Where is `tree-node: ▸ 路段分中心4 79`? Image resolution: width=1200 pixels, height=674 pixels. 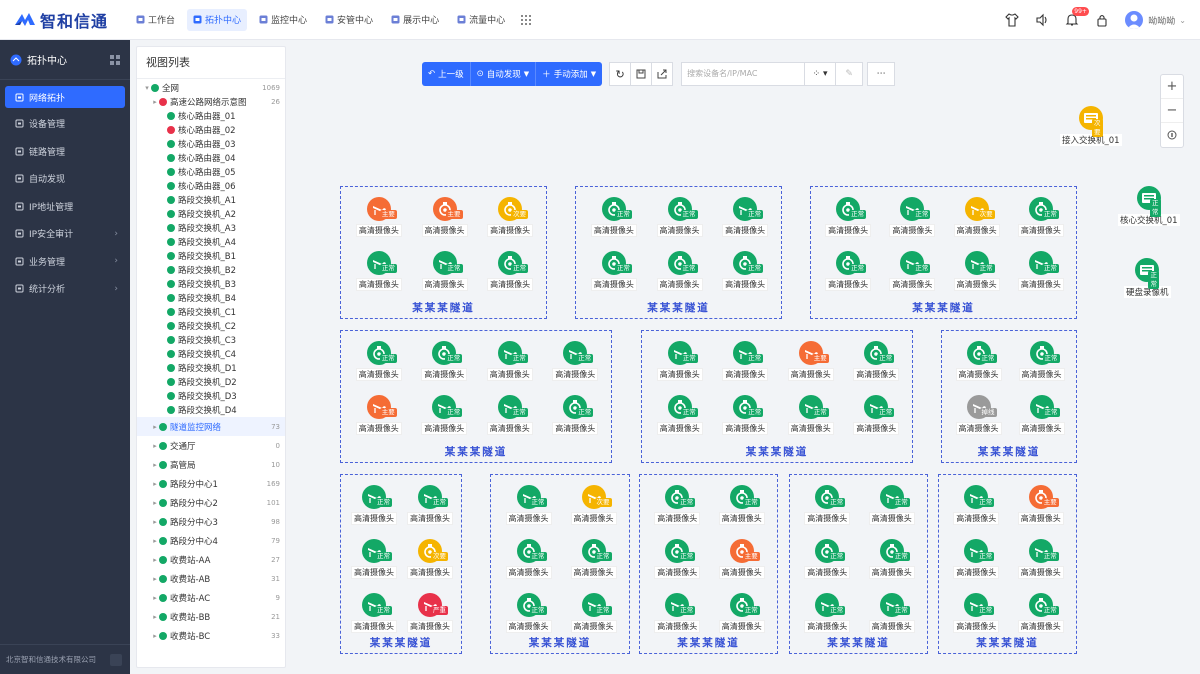 tree-node: ▸ 路段分中心4 79 is located at coordinates (211, 540).